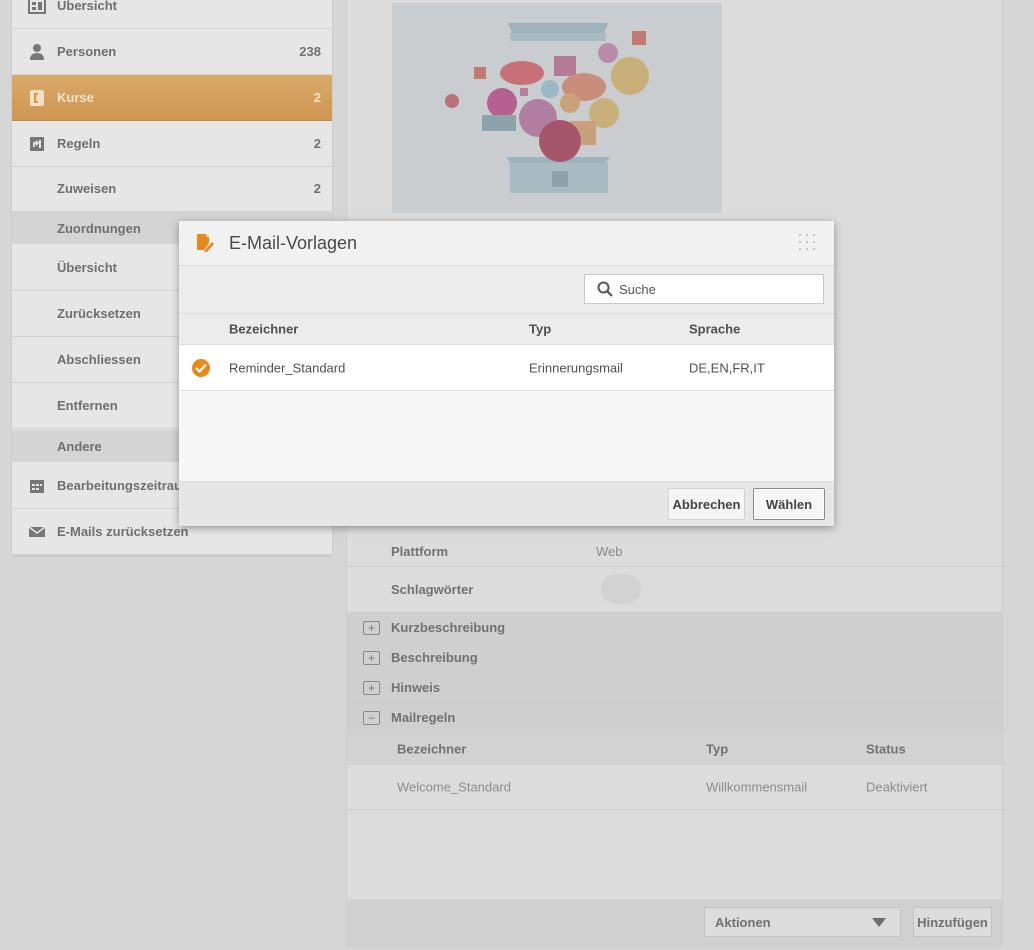  Describe the element at coordinates (605, 289) in the screenshot. I see `search-icon` at that location.